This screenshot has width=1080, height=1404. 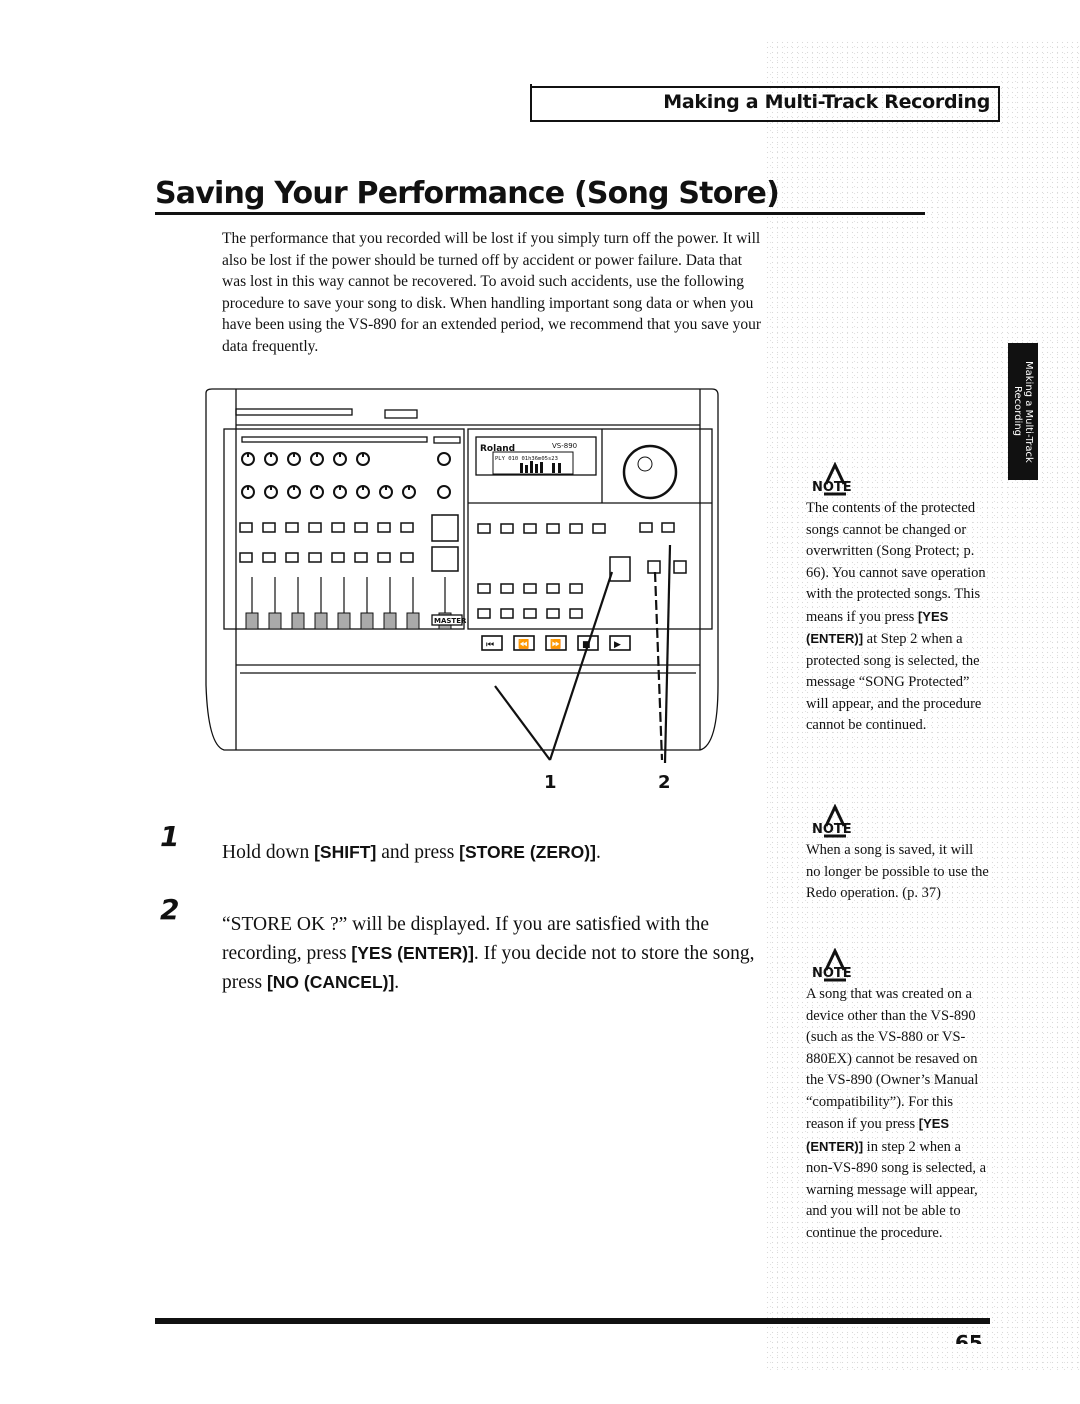 I want to click on model-label: VS-890, so click(x=564, y=446).